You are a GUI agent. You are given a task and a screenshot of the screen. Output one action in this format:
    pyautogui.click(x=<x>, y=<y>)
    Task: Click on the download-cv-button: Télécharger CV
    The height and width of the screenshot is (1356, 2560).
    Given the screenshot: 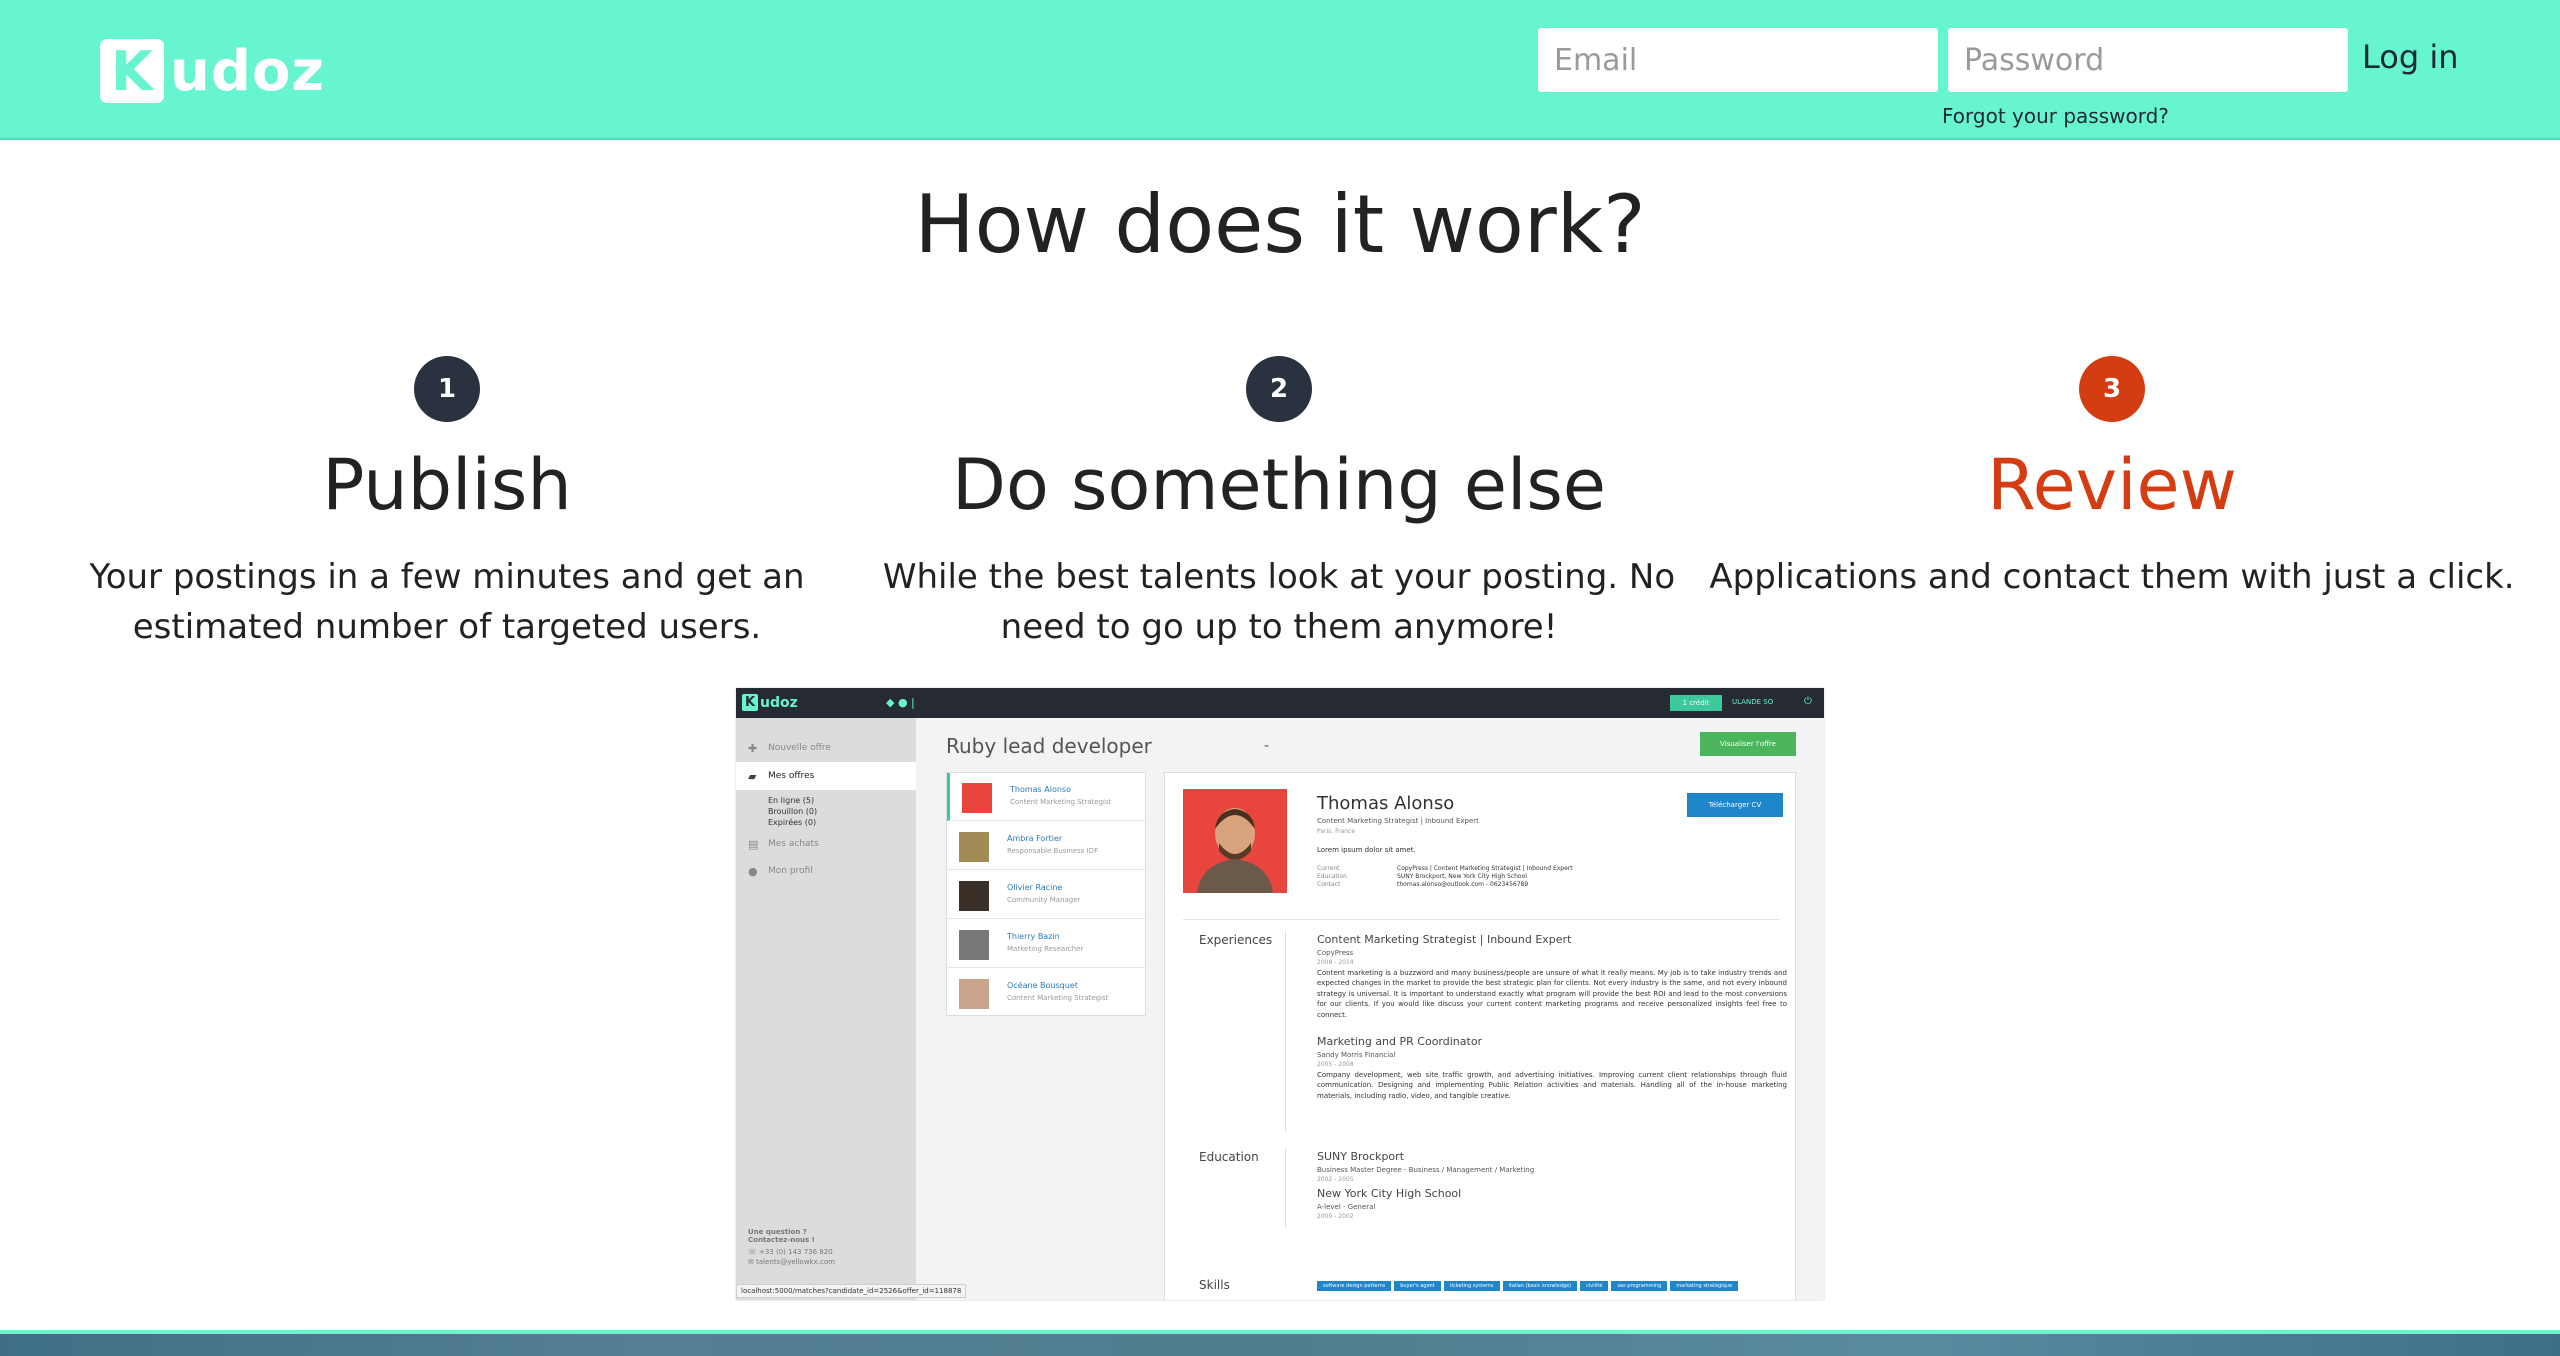 What is the action you would take?
    pyautogui.click(x=1735, y=805)
    